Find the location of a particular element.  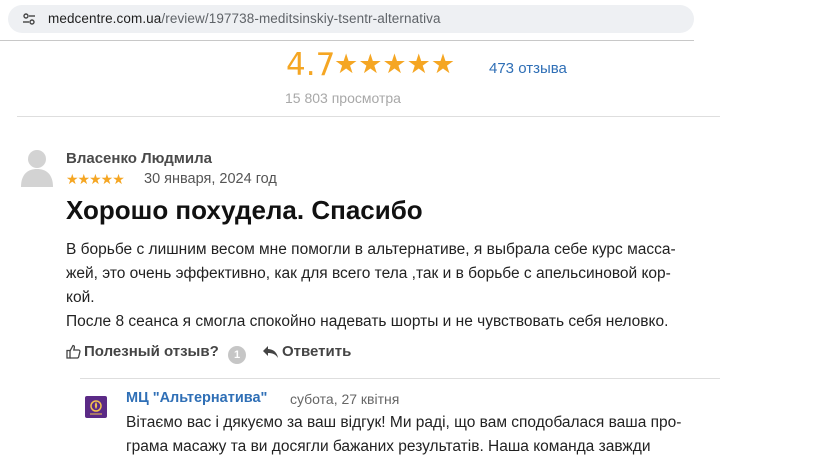

reviews-count-link: 473 отзыва is located at coordinates (528, 68).